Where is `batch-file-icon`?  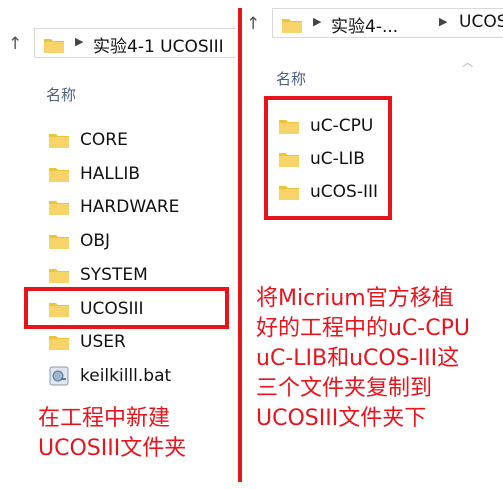
batch-file-icon is located at coordinates (59, 376).